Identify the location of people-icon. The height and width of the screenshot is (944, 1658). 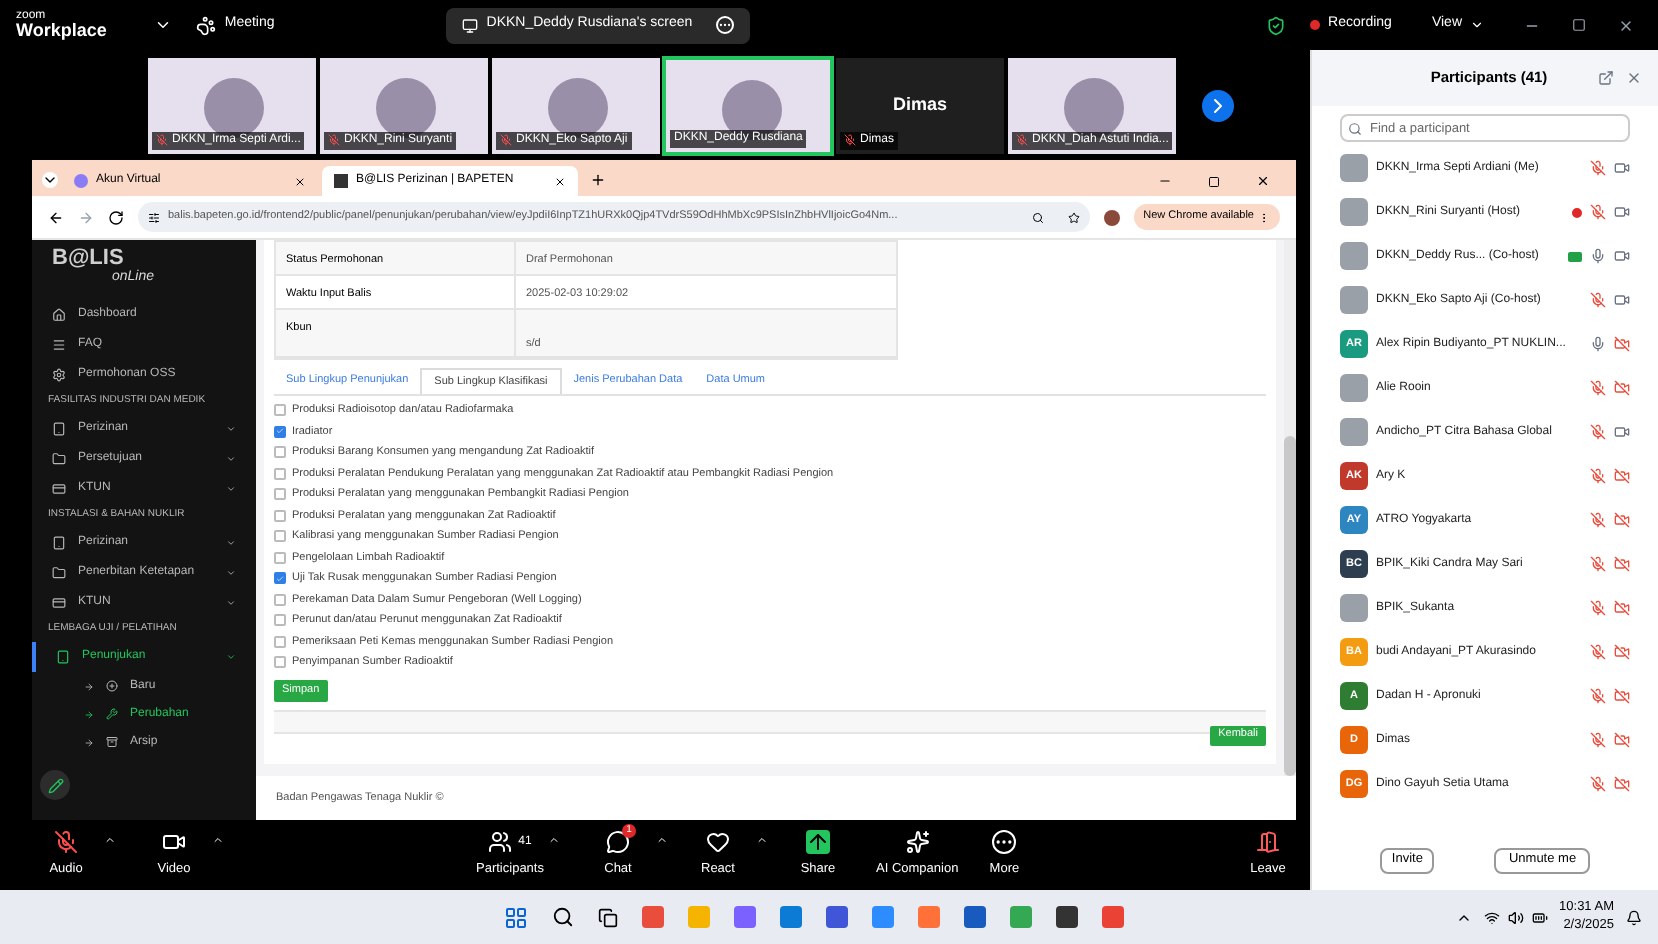
(500, 842).